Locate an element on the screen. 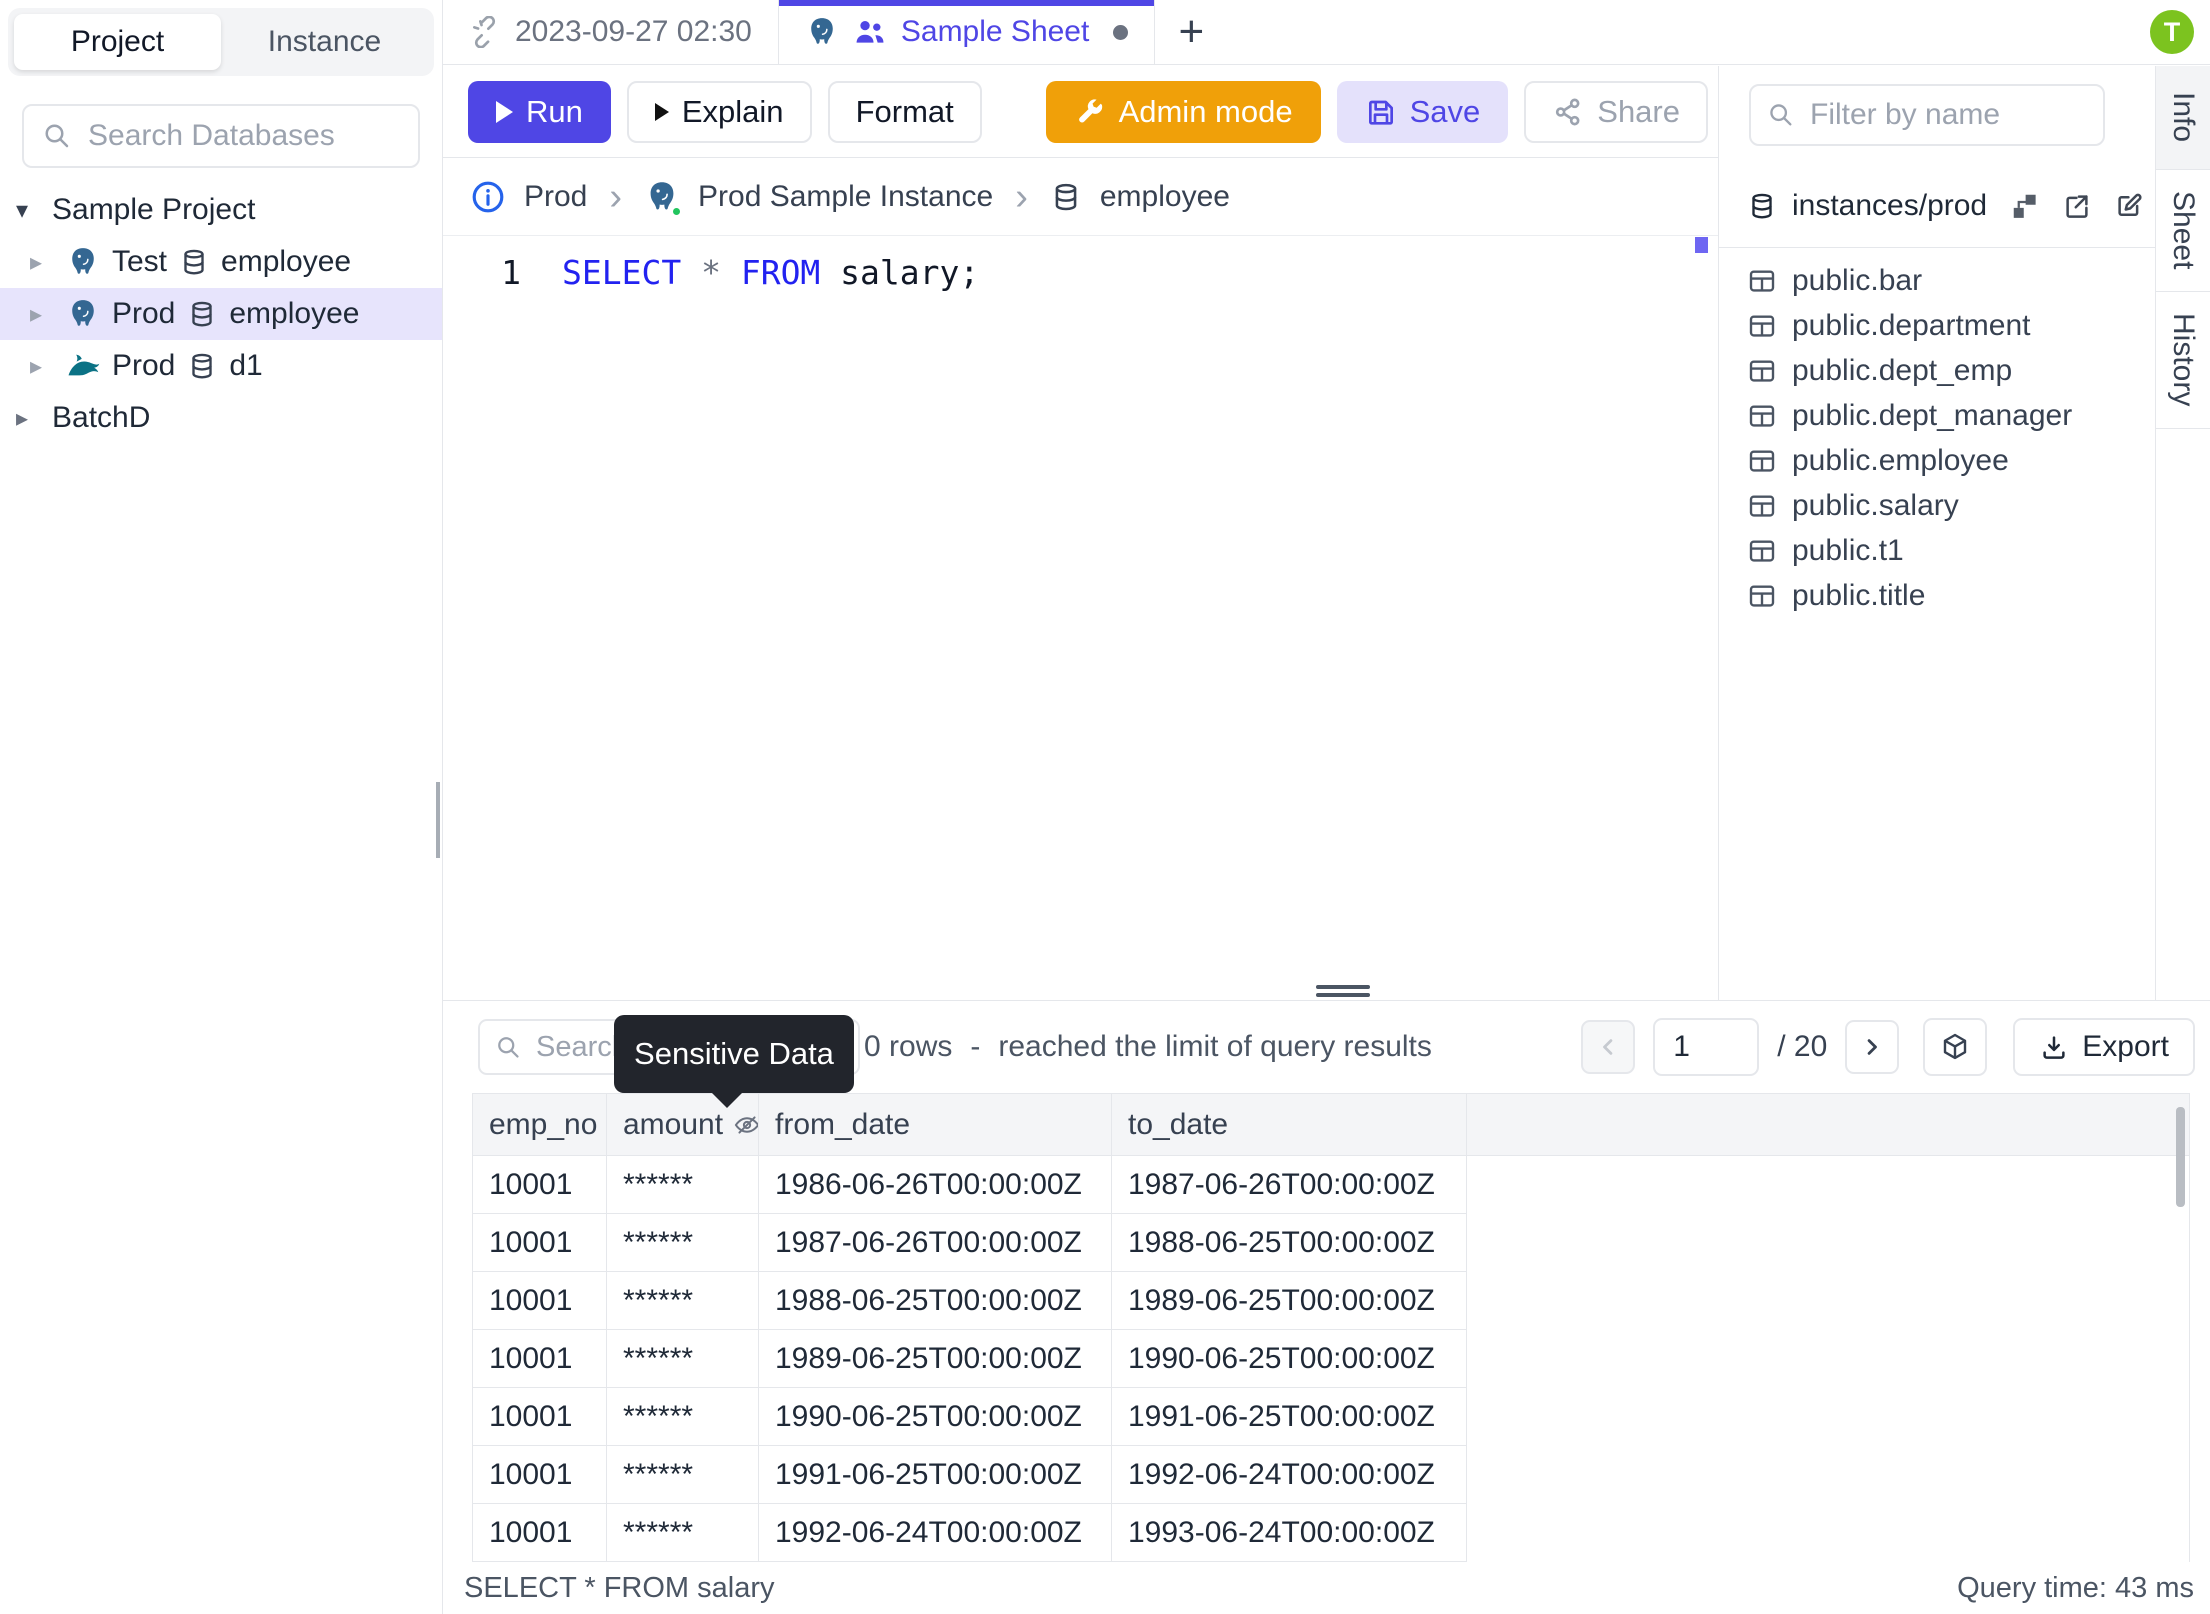  unlink-icon is located at coordinates (485, 32).